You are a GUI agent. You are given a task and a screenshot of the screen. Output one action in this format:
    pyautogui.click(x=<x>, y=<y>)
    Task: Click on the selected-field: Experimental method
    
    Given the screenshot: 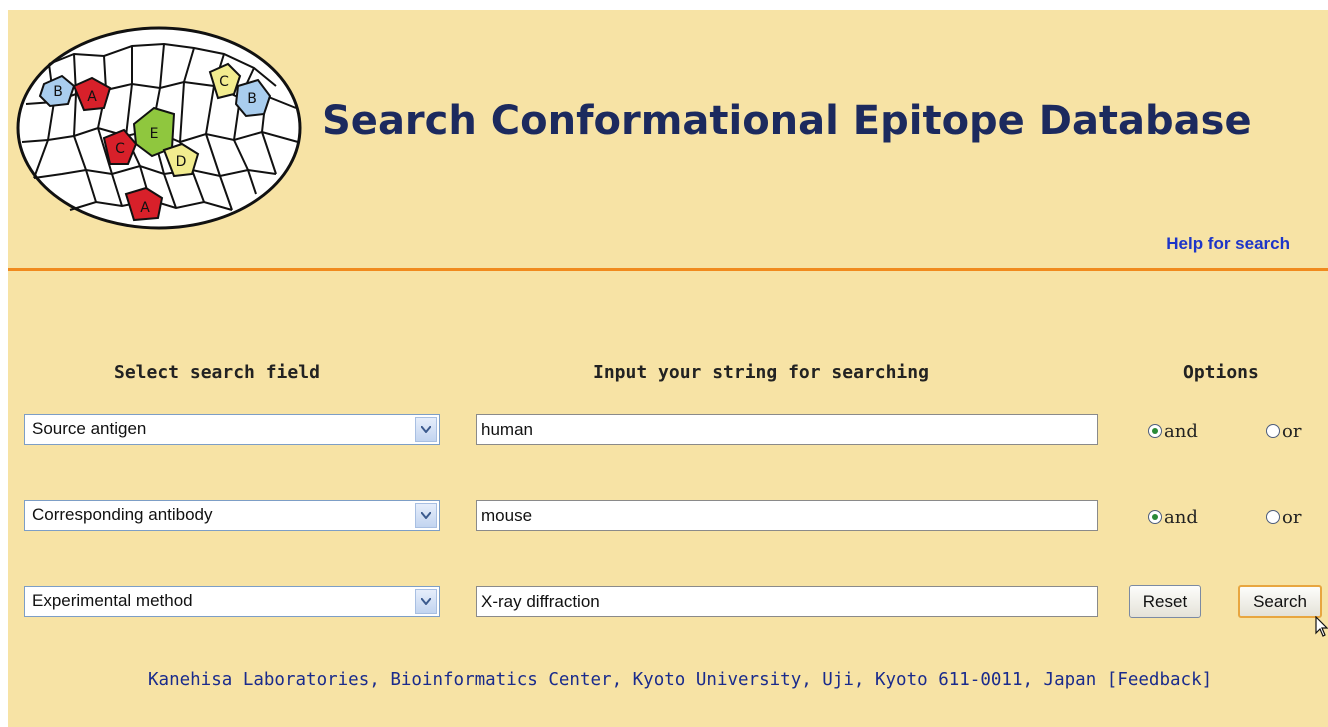 What is the action you would take?
    pyautogui.click(x=112, y=600)
    